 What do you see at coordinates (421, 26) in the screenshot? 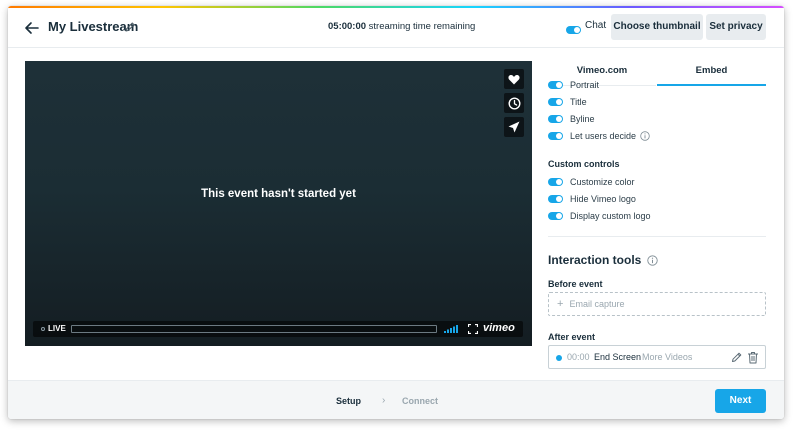
I see `time-remaining-suffix: streaming time remaining` at bounding box center [421, 26].